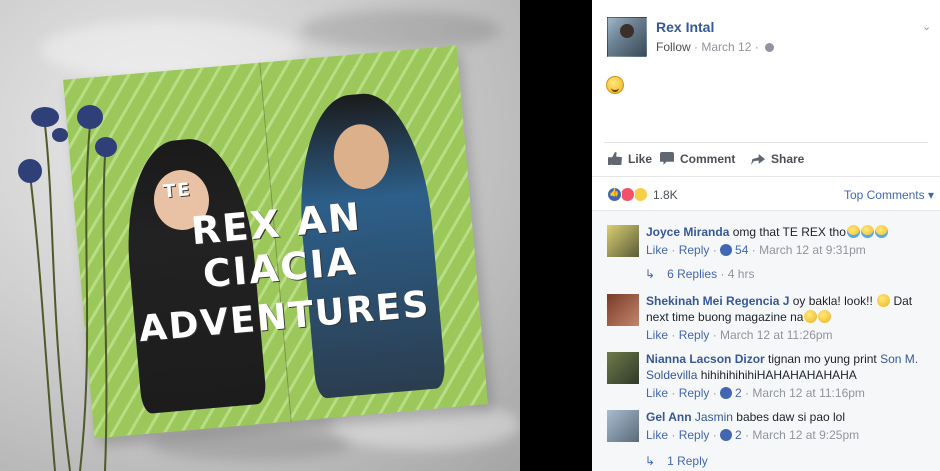 The height and width of the screenshot is (471, 940). I want to click on grinning-face-icon, so click(811, 316).